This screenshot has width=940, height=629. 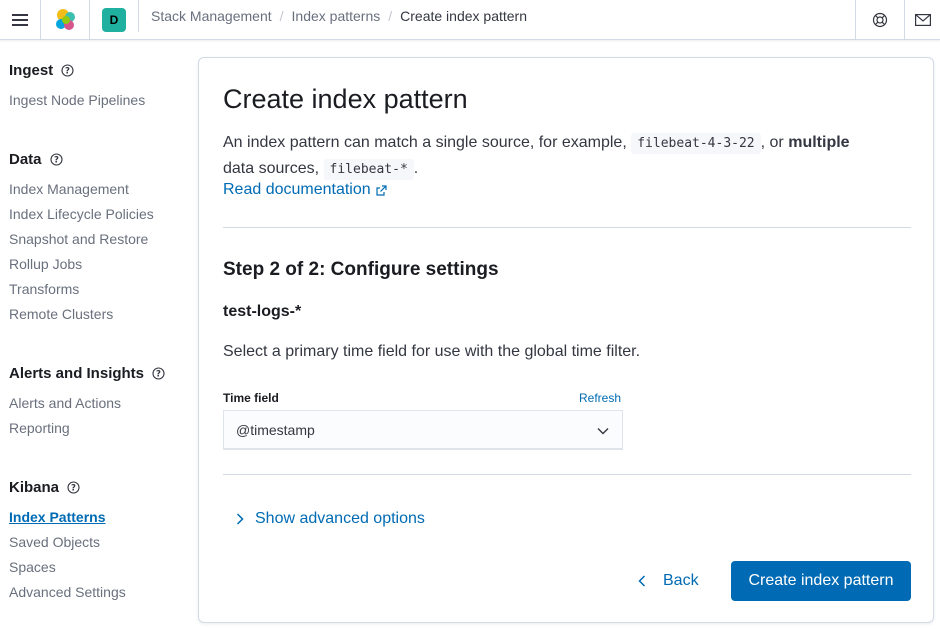 What do you see at coordinates (297, 189) in the screenshot?
I see `read-documentation-label: Read documentation` at bounding box center [297, 189].